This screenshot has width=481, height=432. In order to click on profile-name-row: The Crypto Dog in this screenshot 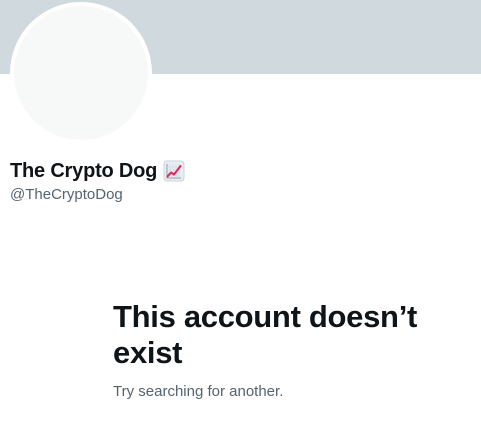, I will do `click(97, 171)`.